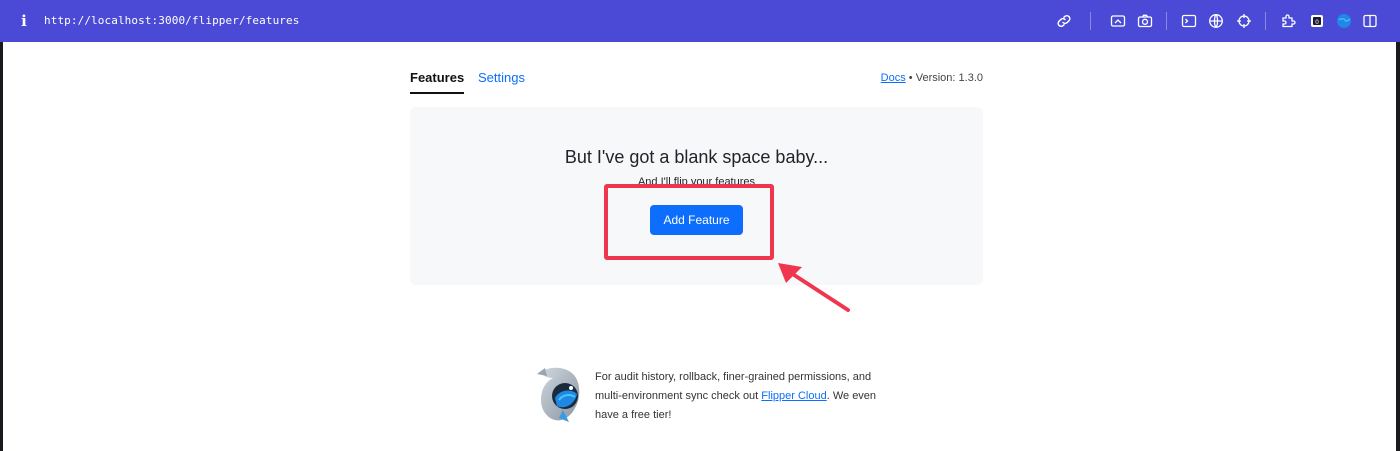  What do you see at coordinates (1244, 21) in the screenshot?
I see `crosshair-icon` at bounding box center [1244, 21].